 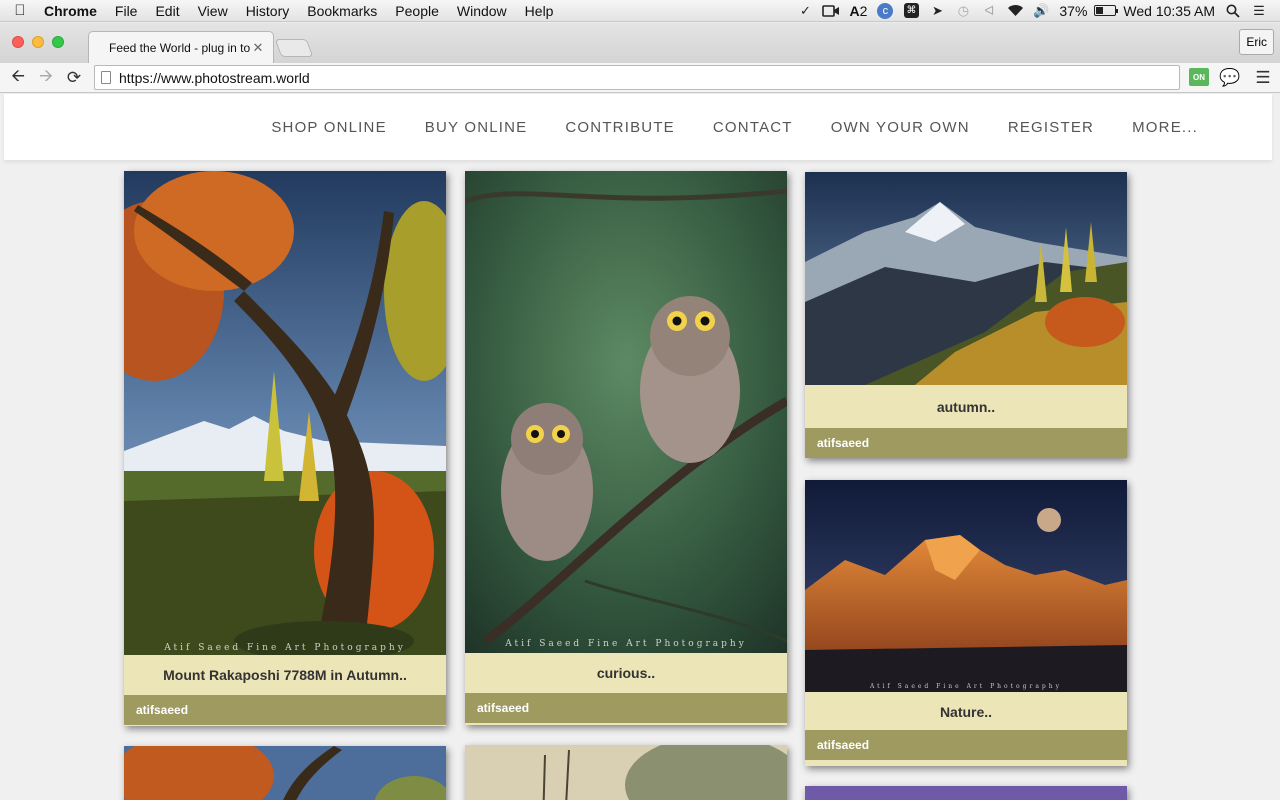 I want to click on video-camera-icon, so click(x=831, y=11).